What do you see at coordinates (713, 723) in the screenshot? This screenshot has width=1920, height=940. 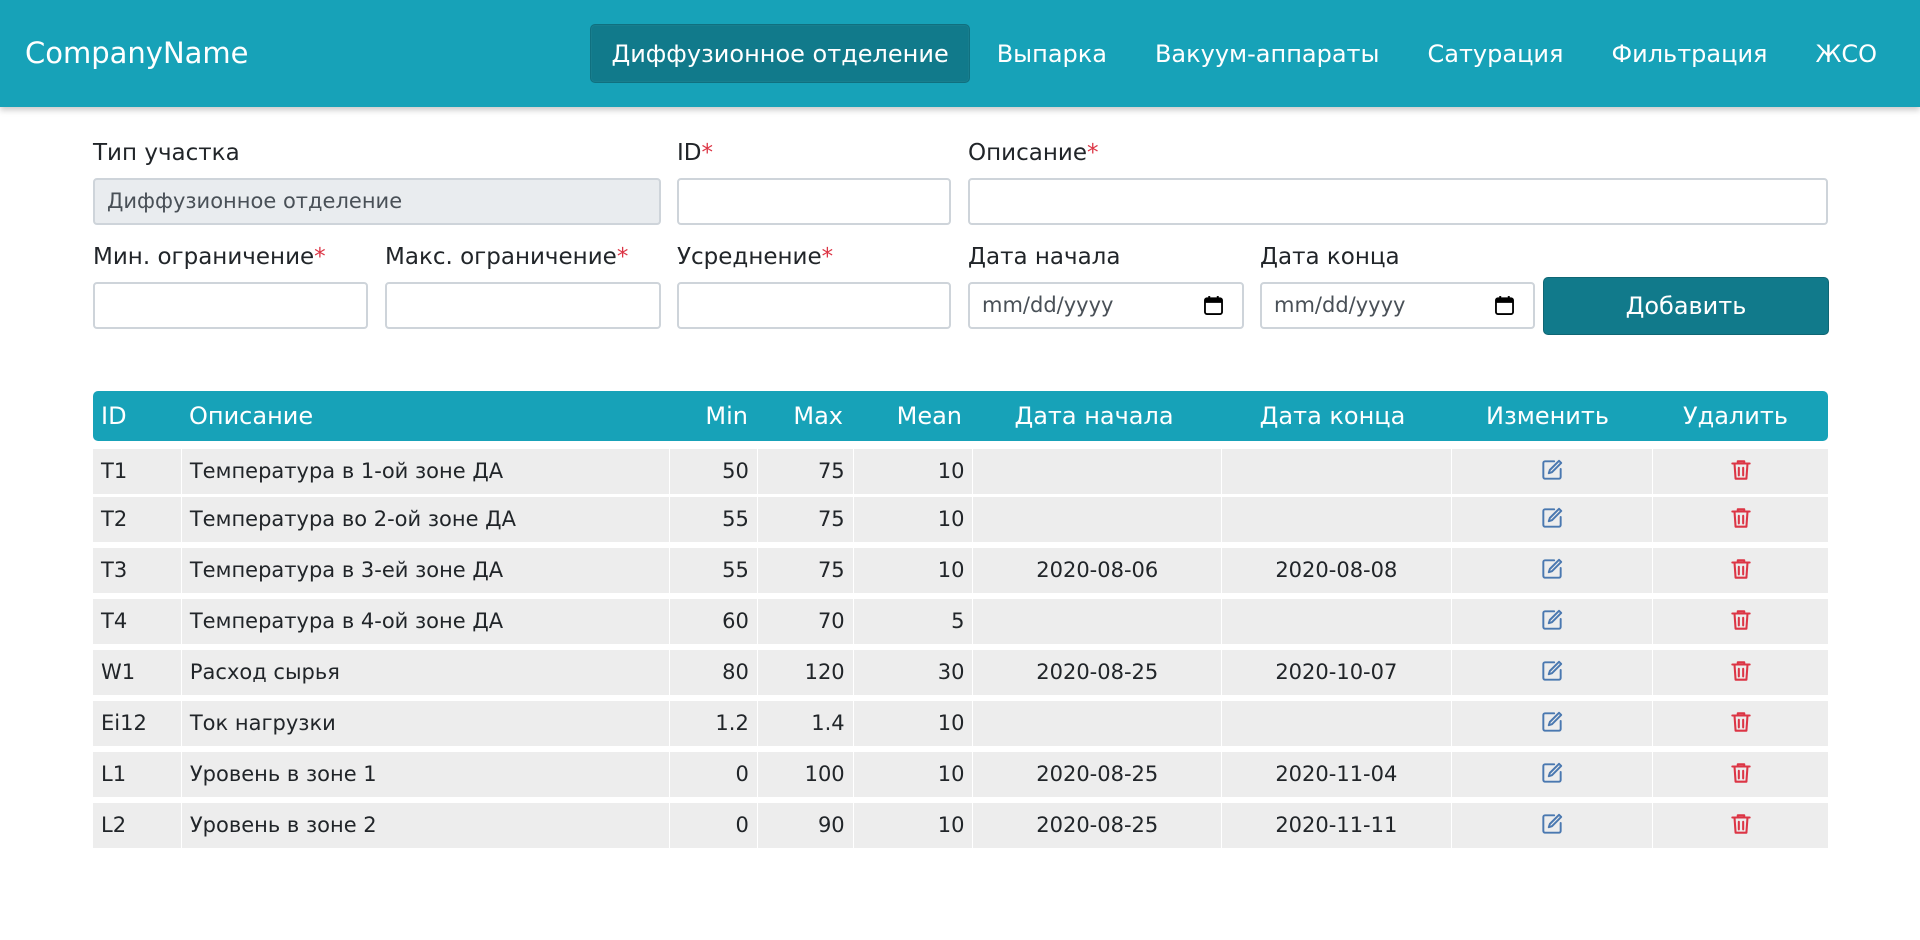 I see `row-min: 1.2` at bounding box center [713, 723].